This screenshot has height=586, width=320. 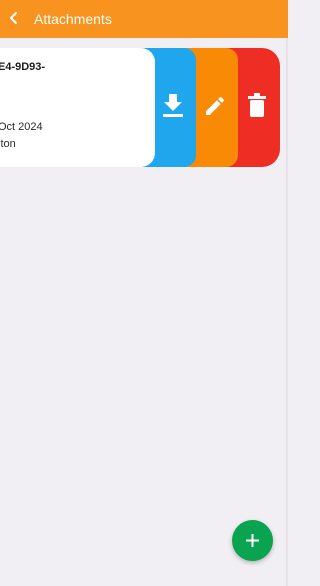 What do you see at coordinates (257, 105) in the screenshot?
I see `delete-icon` at bounding box center [257, 105].